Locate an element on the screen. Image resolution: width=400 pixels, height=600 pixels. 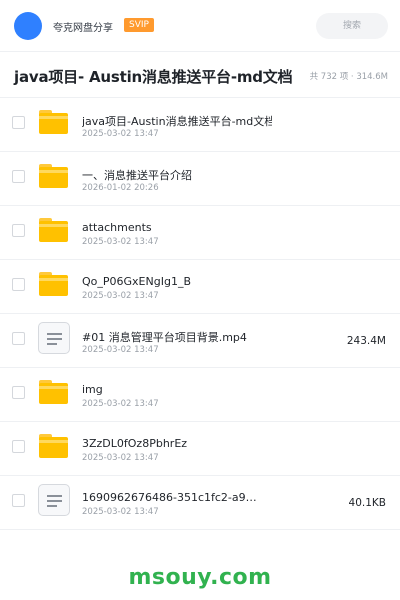
svip-badge: SVIP is located at coordinates (139, 25).